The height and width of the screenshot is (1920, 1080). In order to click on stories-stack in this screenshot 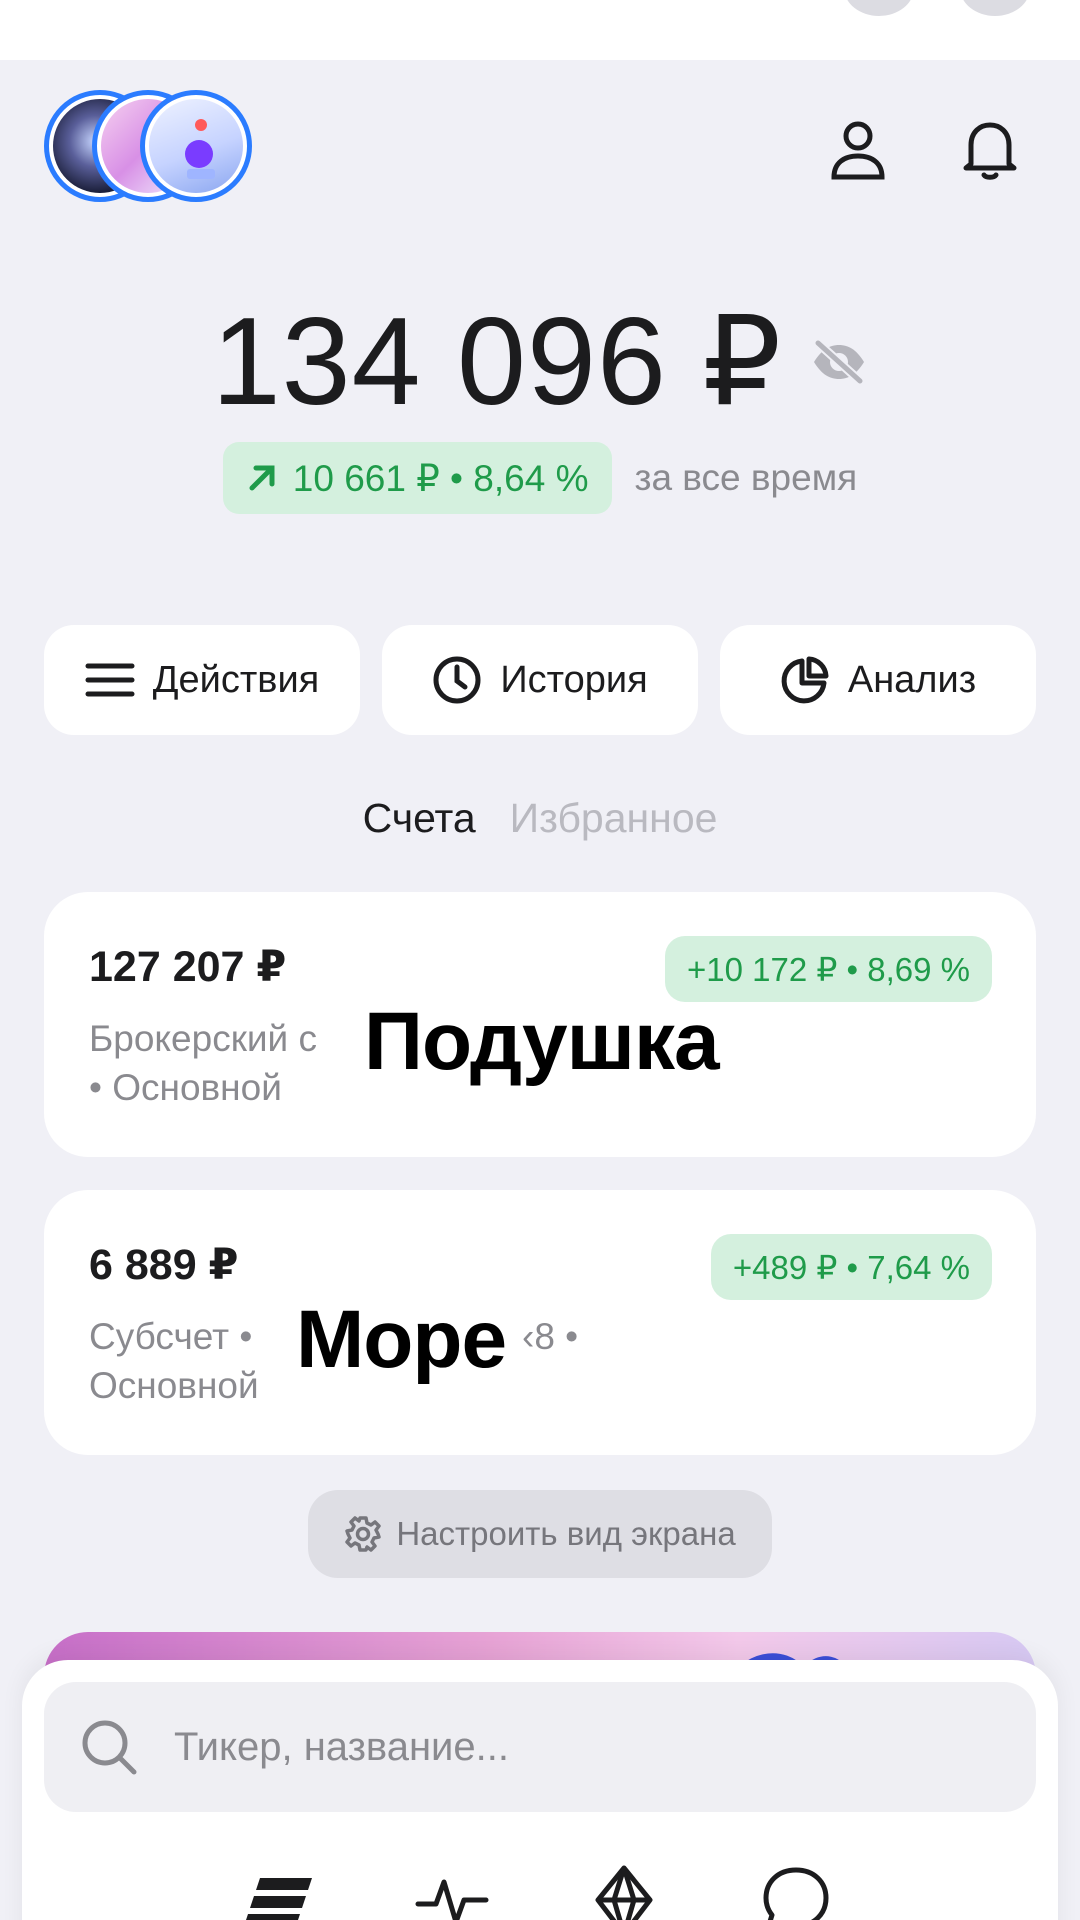, I will do `click(149, 146)`.